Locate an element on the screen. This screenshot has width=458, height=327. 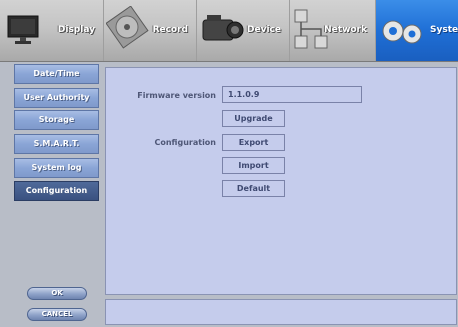
tab-record: Record is located at coordinates (150, 30).